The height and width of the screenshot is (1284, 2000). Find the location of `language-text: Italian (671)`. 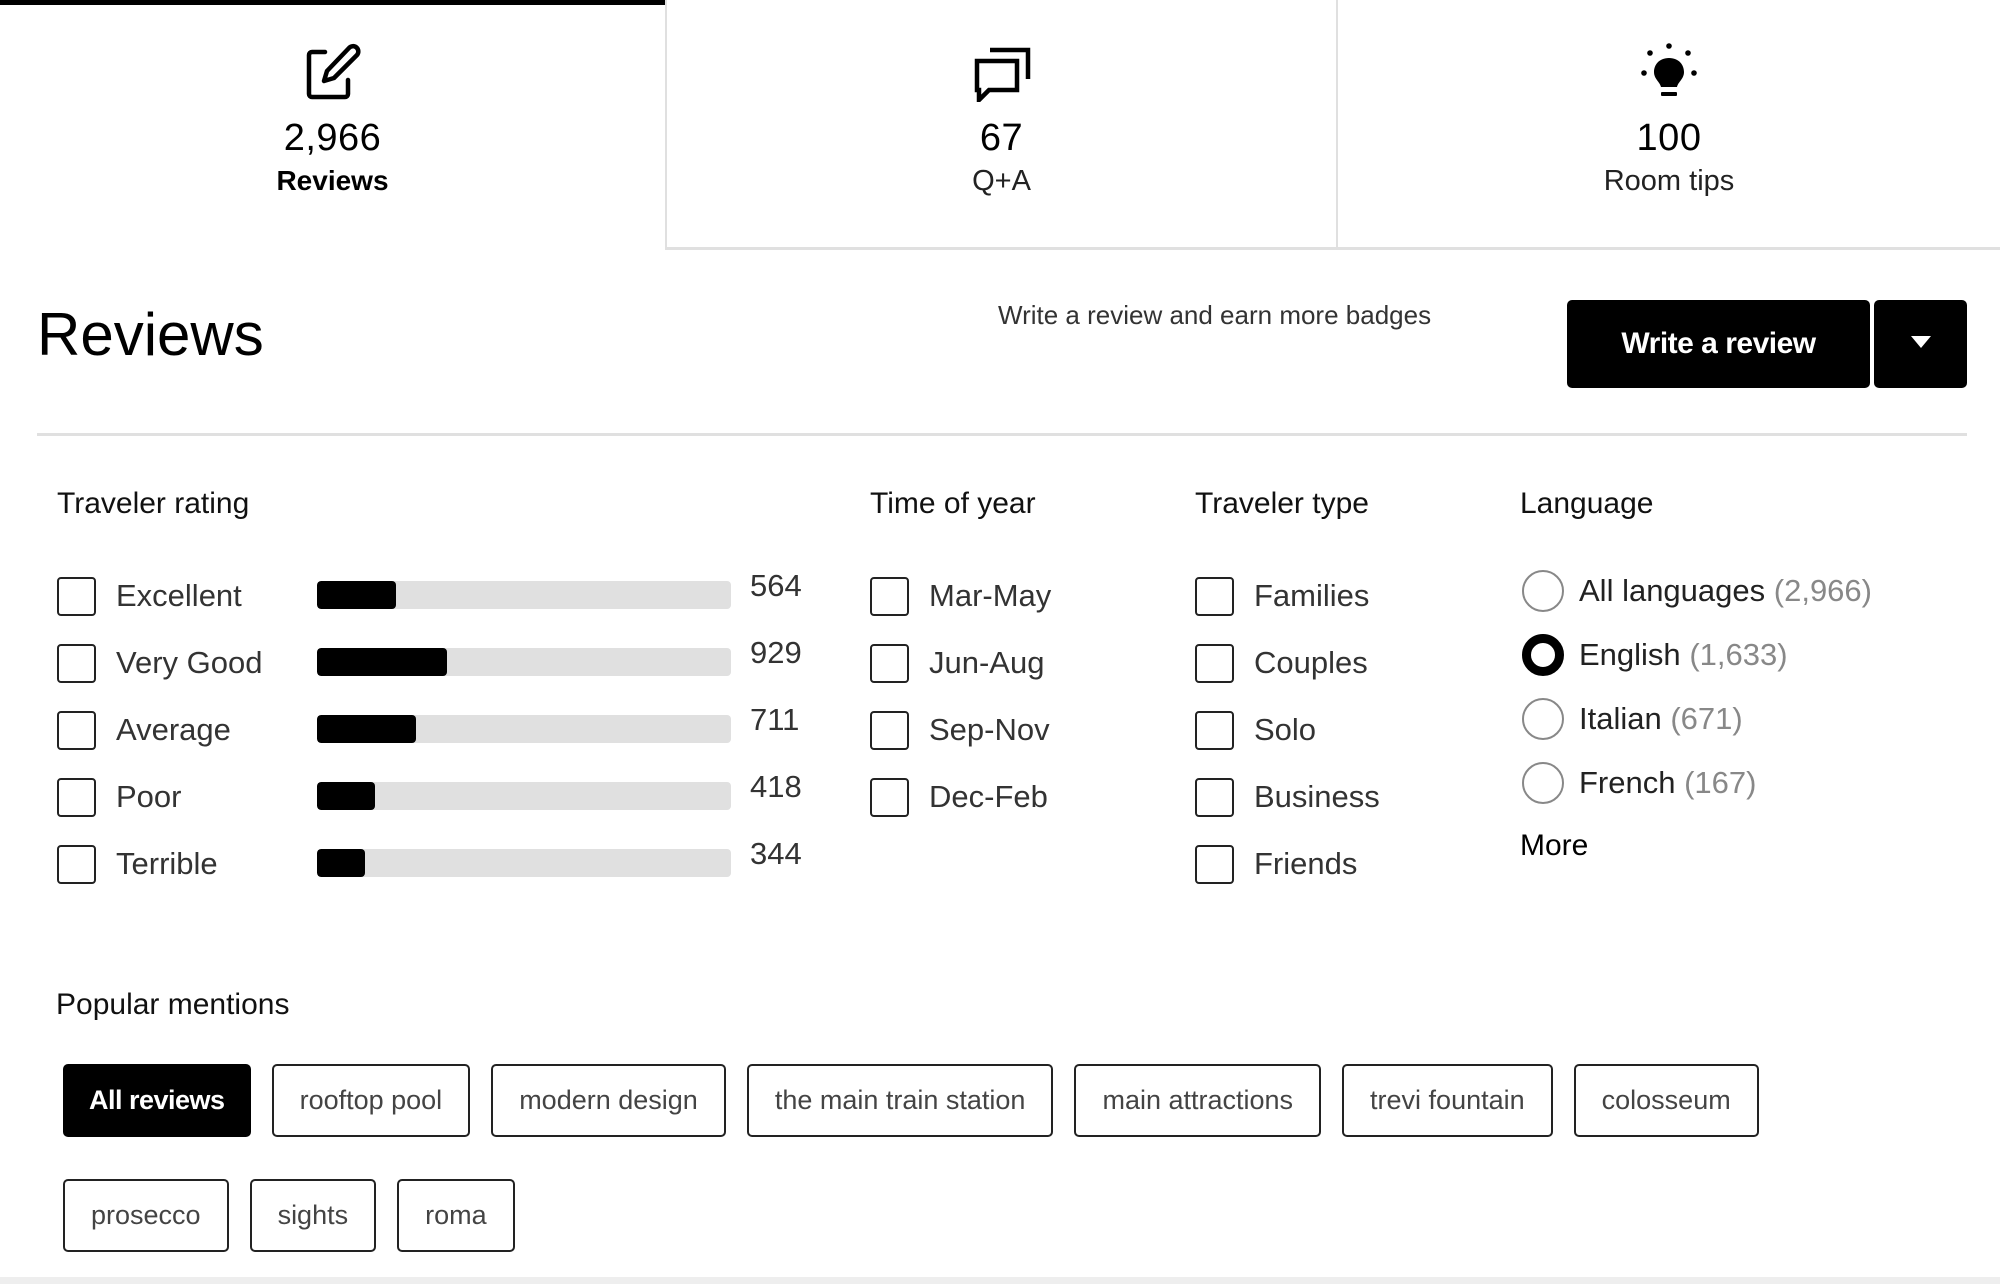

language-text: Italian (671) is located at coordinates (1661, 719).